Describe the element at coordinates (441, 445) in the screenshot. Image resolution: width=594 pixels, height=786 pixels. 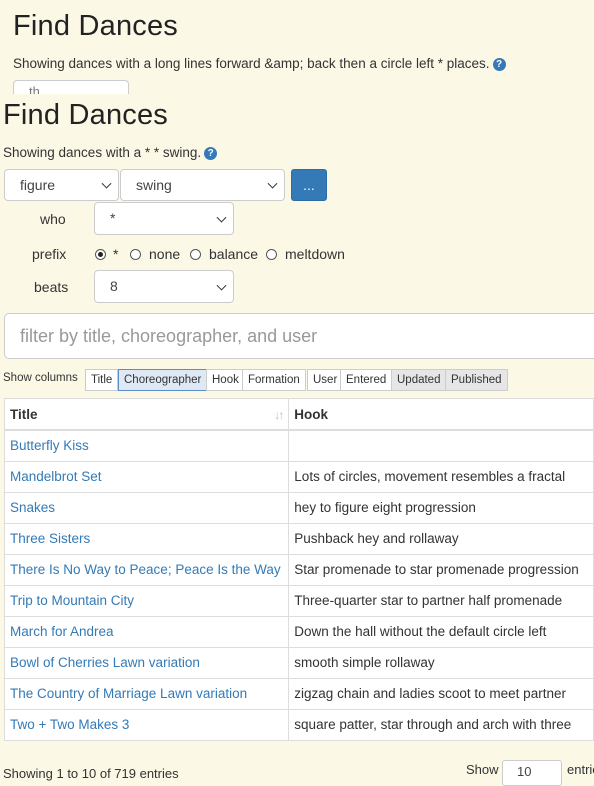
I see `dance-hook` at that location.